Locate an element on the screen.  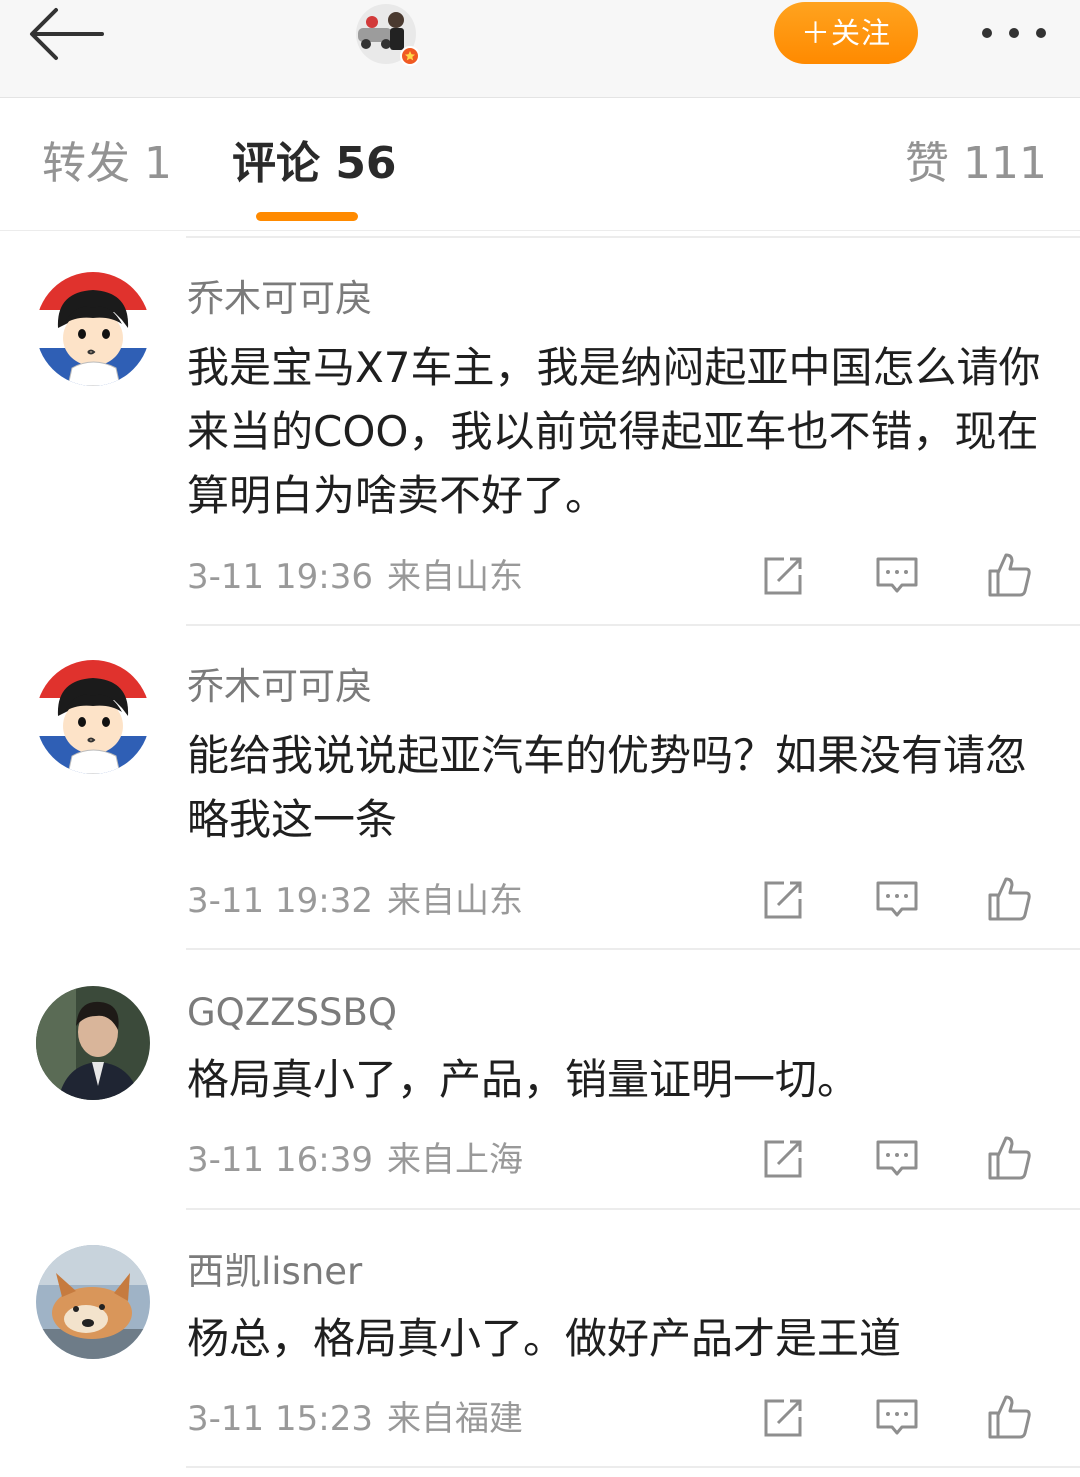
tab-reposts: 转发 1 is located at coordinates (107, 164).